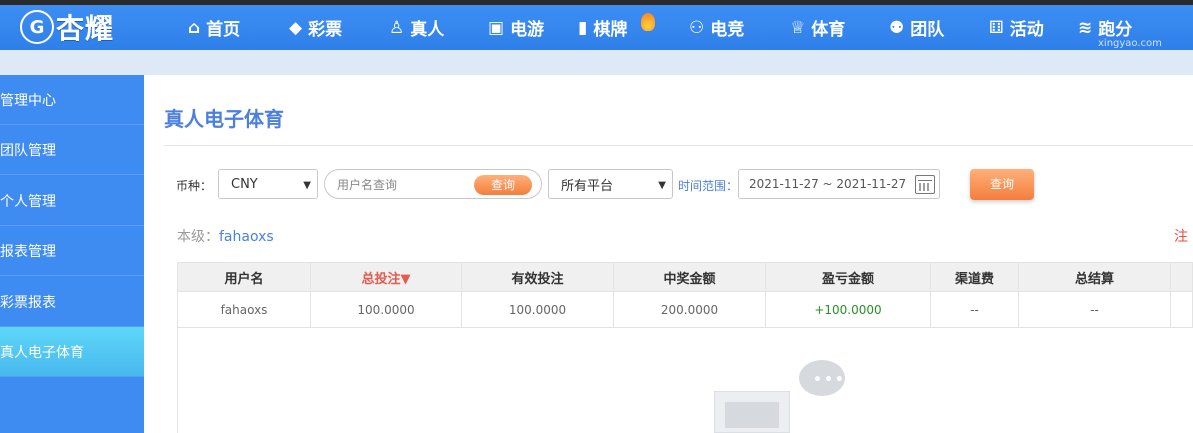 The height and width of the screenshot is (433, 1193). Describe the element at coordinates (927, 30) in the screenshot. I see `nav-label: 团队` at that location.